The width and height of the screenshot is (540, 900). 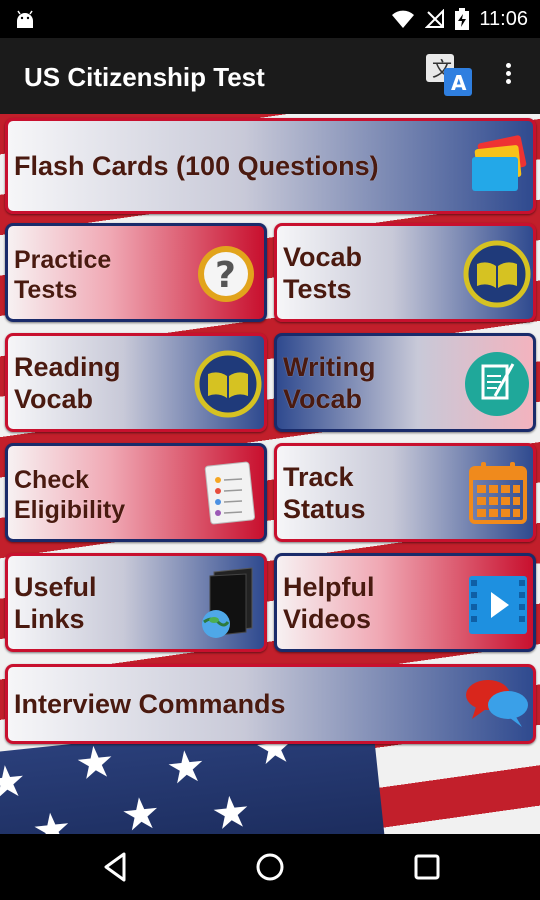 I want to click on interview-commands-label: Interview Commands, so click(x=150, y=704).